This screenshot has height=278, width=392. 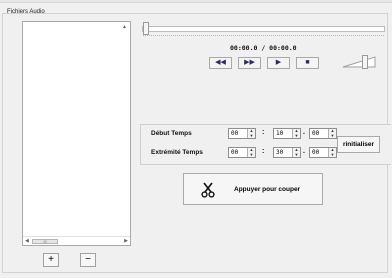 I want to click on end-seconds-spinner: 30 ▲ ▼, so click(x=287, y=152).